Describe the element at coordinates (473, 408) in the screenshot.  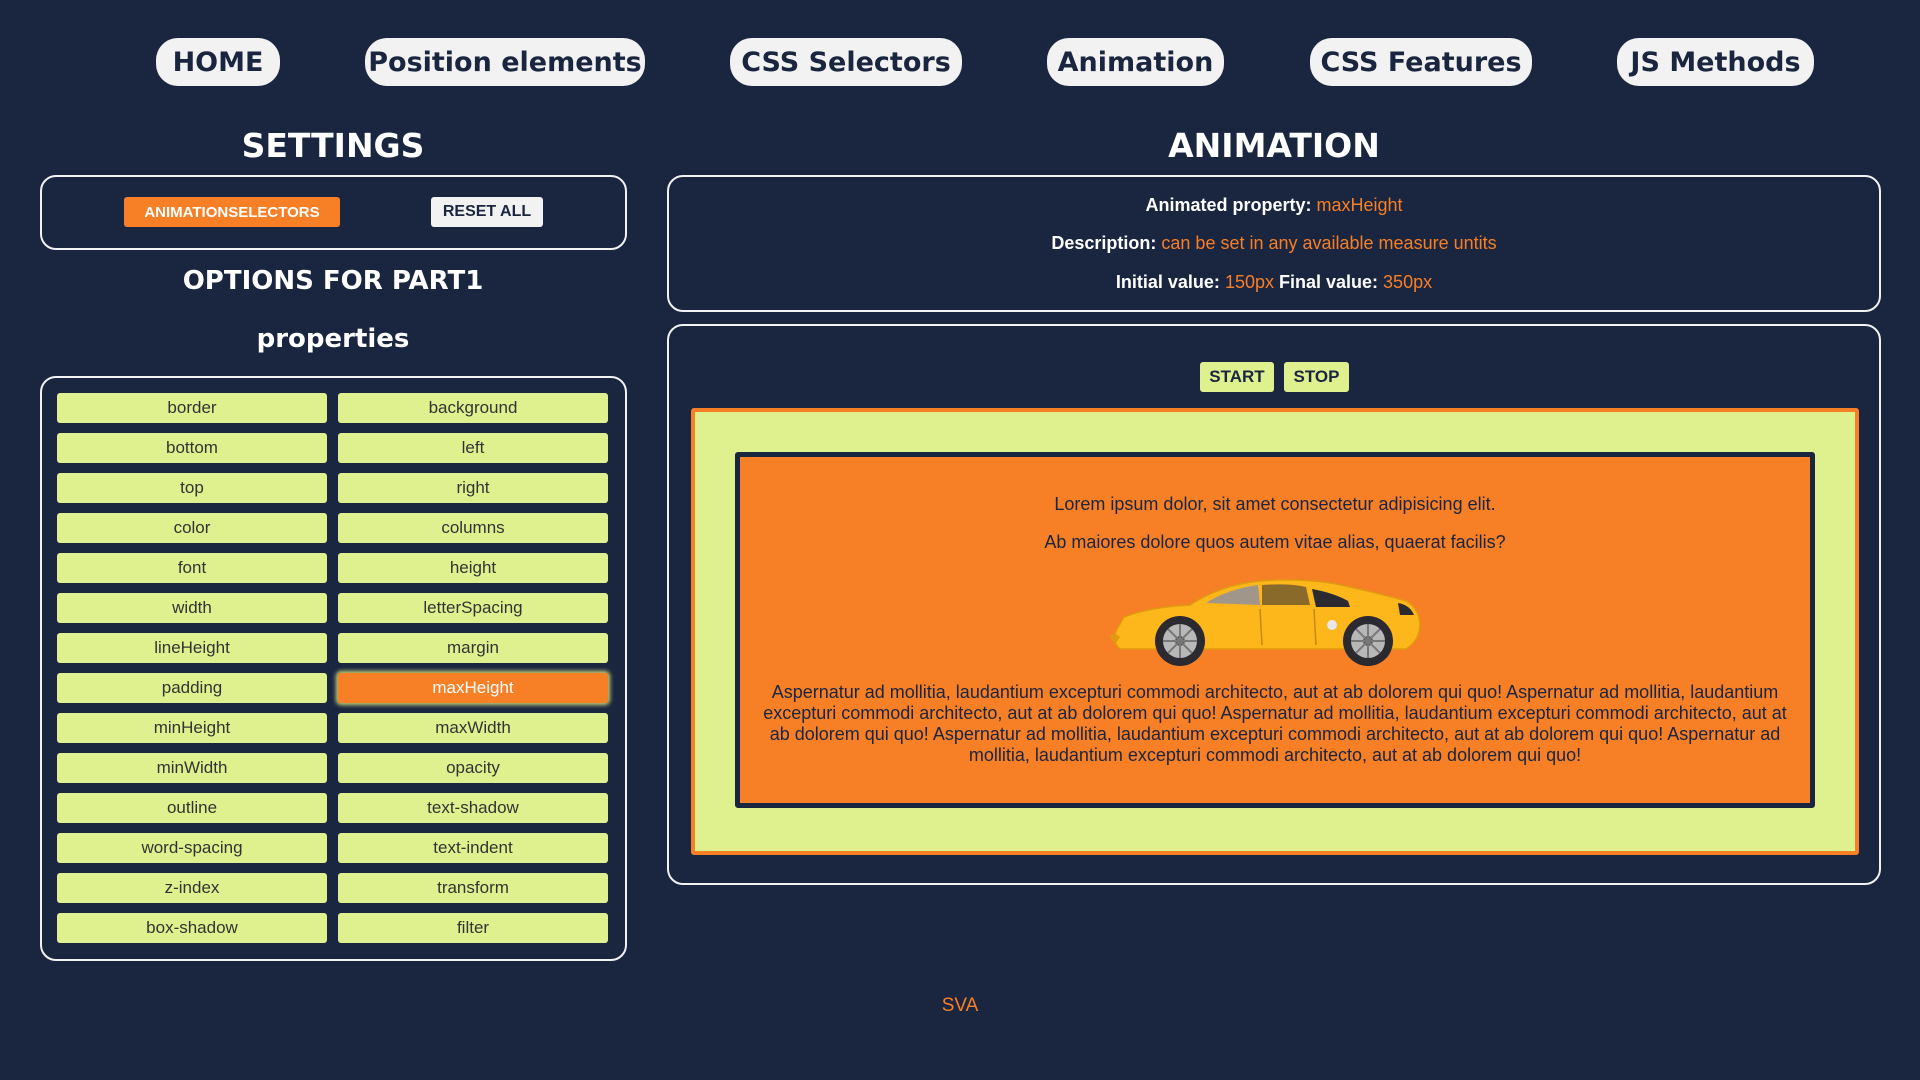
I see `property-button-background: background` at that location.